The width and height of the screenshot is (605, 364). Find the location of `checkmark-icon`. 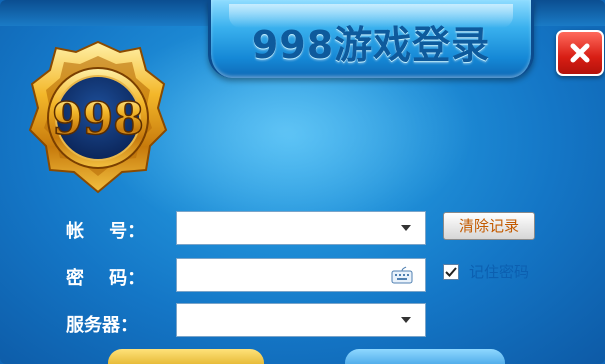

checkmark-icon is located at coordinates (451, 271).